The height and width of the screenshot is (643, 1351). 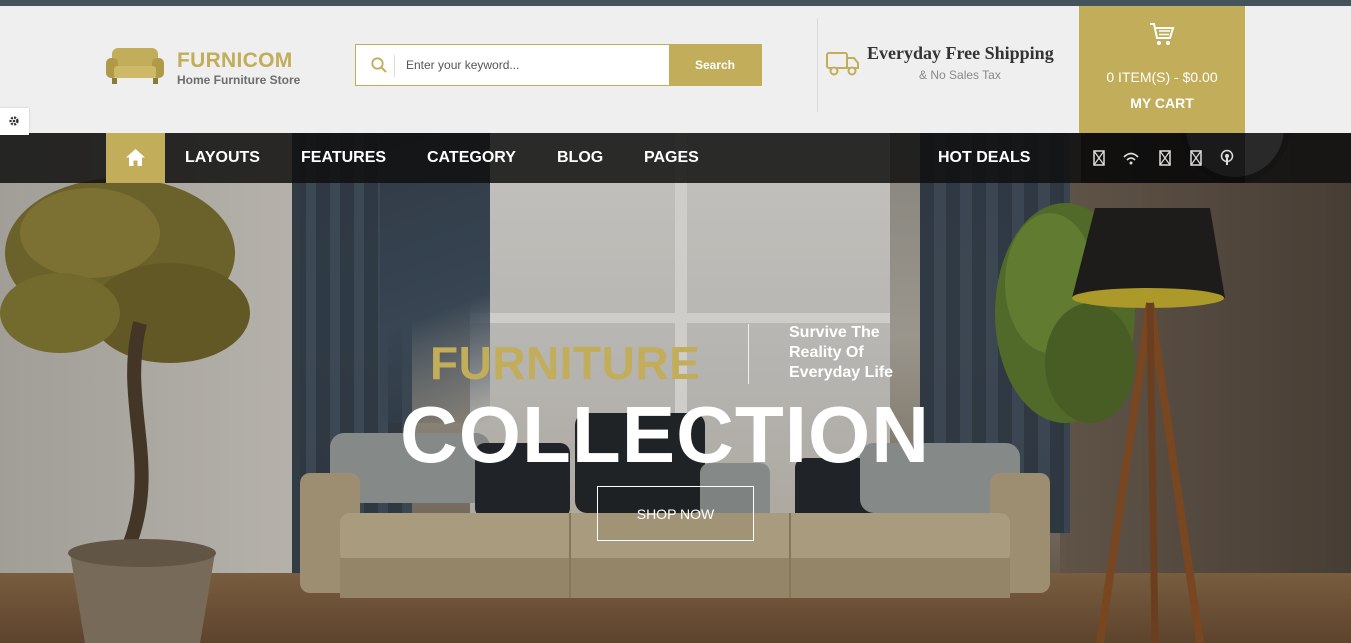 What do you see at coordinates (715, 65) in the screenshot?
I see `search-button: Search` at bounding box center [715, 65].